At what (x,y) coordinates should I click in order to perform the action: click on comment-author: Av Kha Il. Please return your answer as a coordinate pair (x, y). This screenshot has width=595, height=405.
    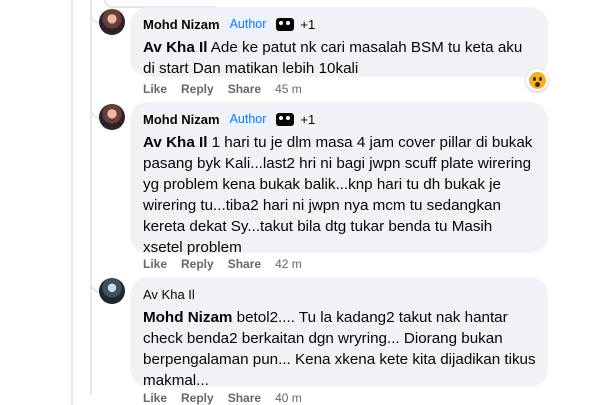
    Looking at the image, I should click on (169, 294).